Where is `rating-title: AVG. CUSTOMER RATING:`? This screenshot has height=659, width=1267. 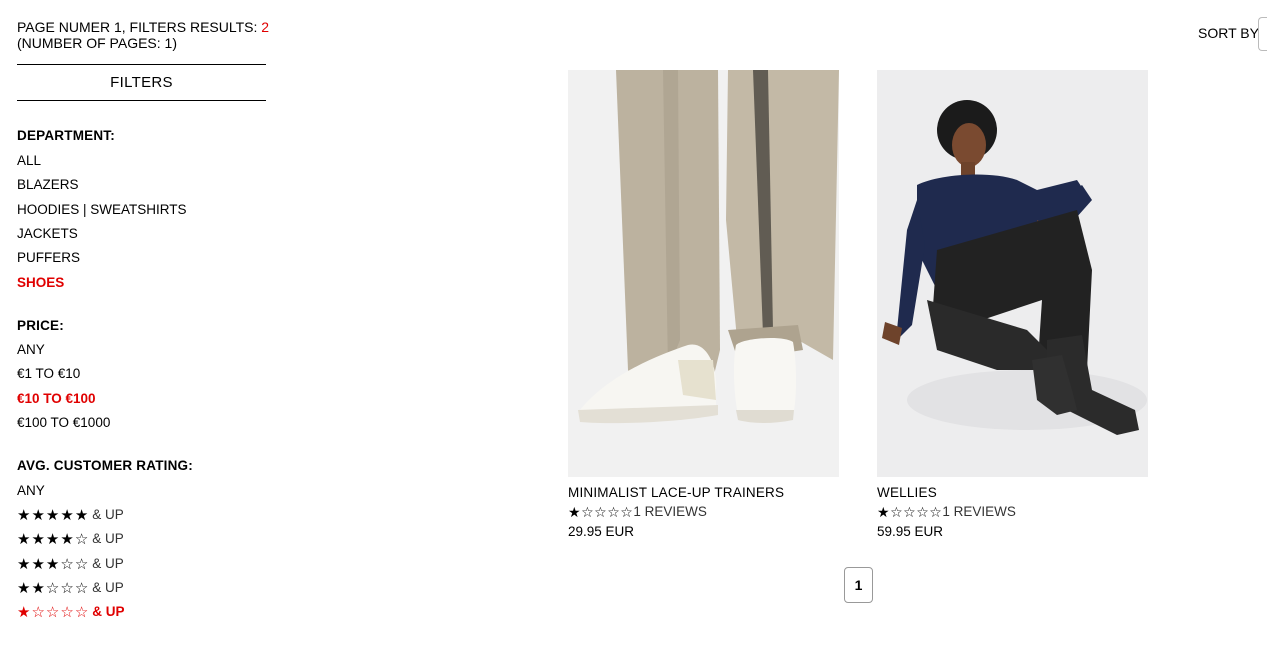
rating-title: AVG. CUSTOMER RATING: is located at coordinates (105, 465).